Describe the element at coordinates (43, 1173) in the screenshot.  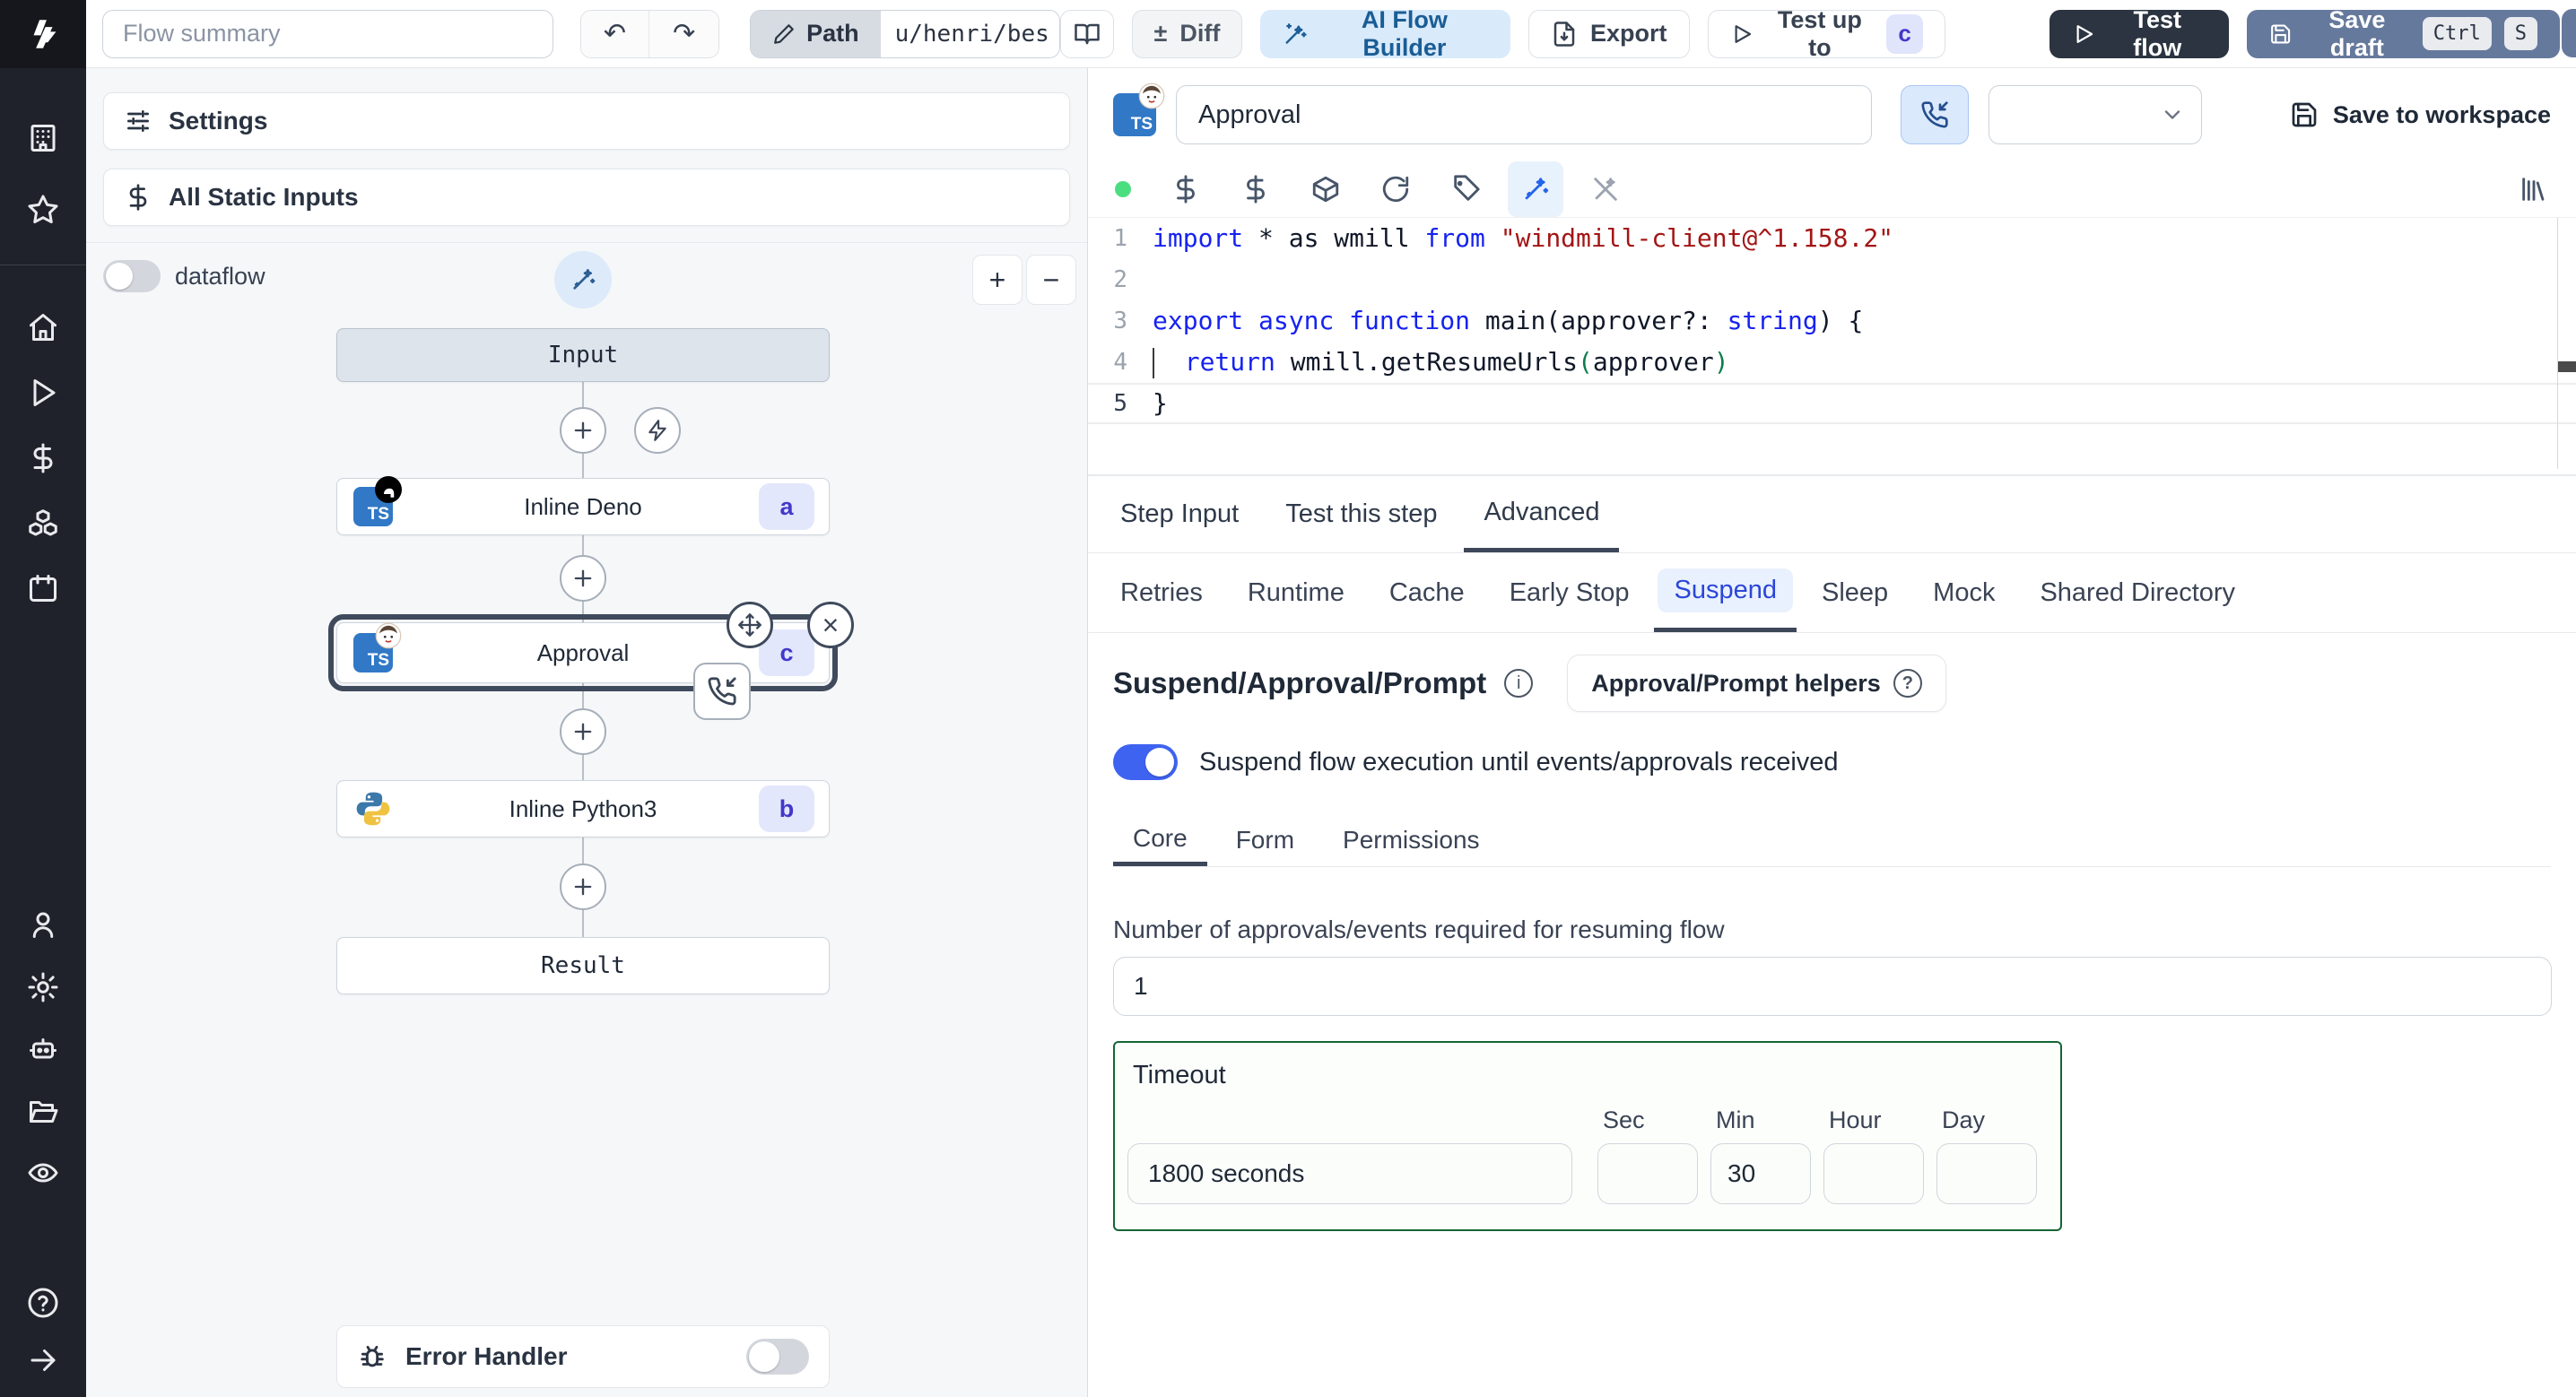
I see `audit-eye-icon` at that location.